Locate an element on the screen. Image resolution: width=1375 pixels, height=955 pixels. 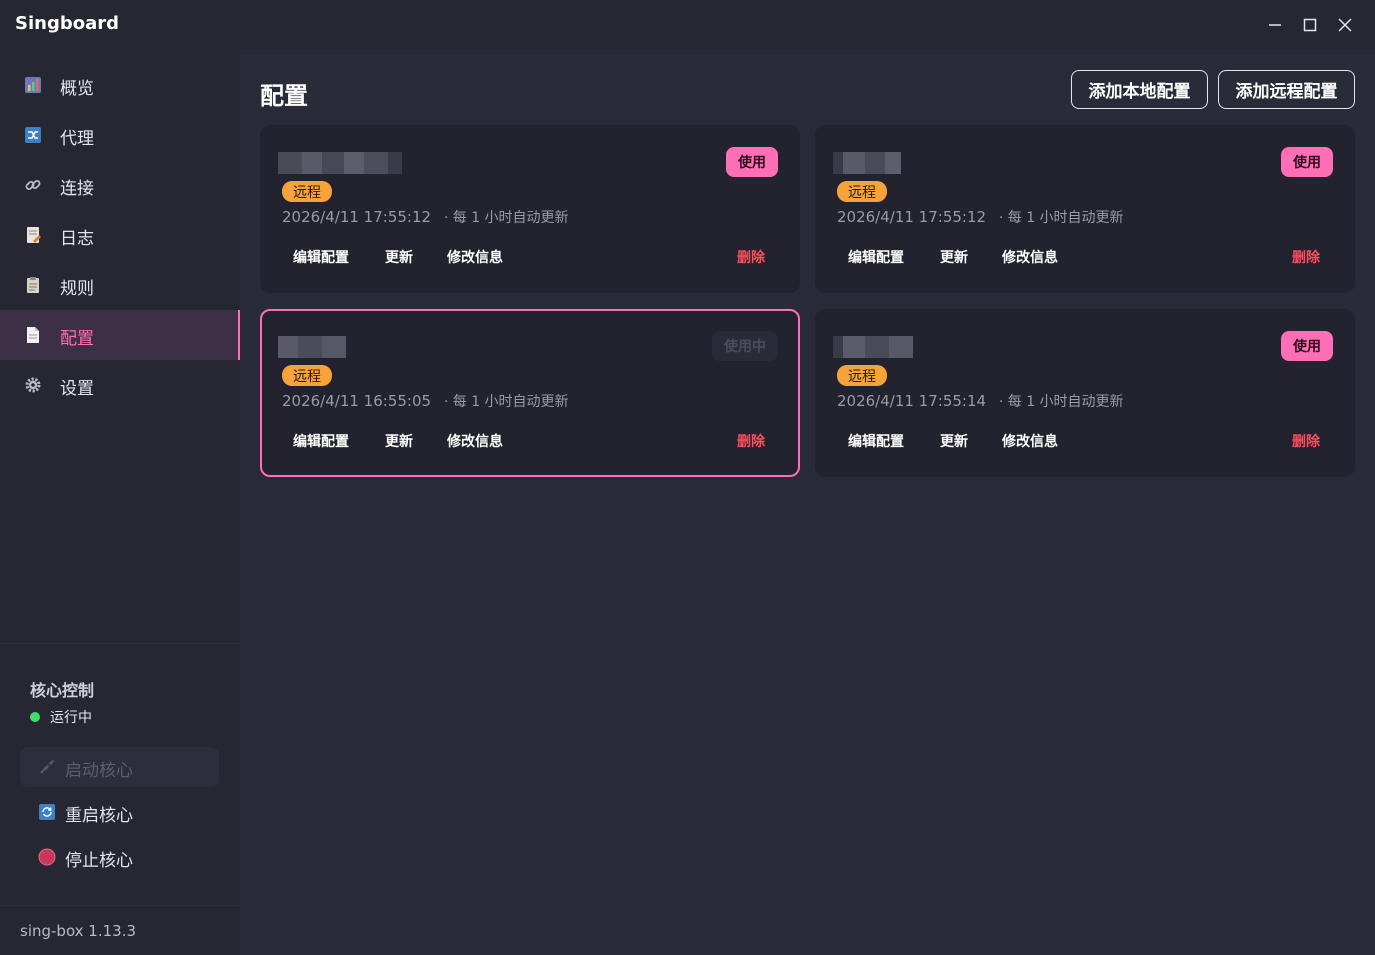
maximize-icon is located at coordinates (1310, 25).